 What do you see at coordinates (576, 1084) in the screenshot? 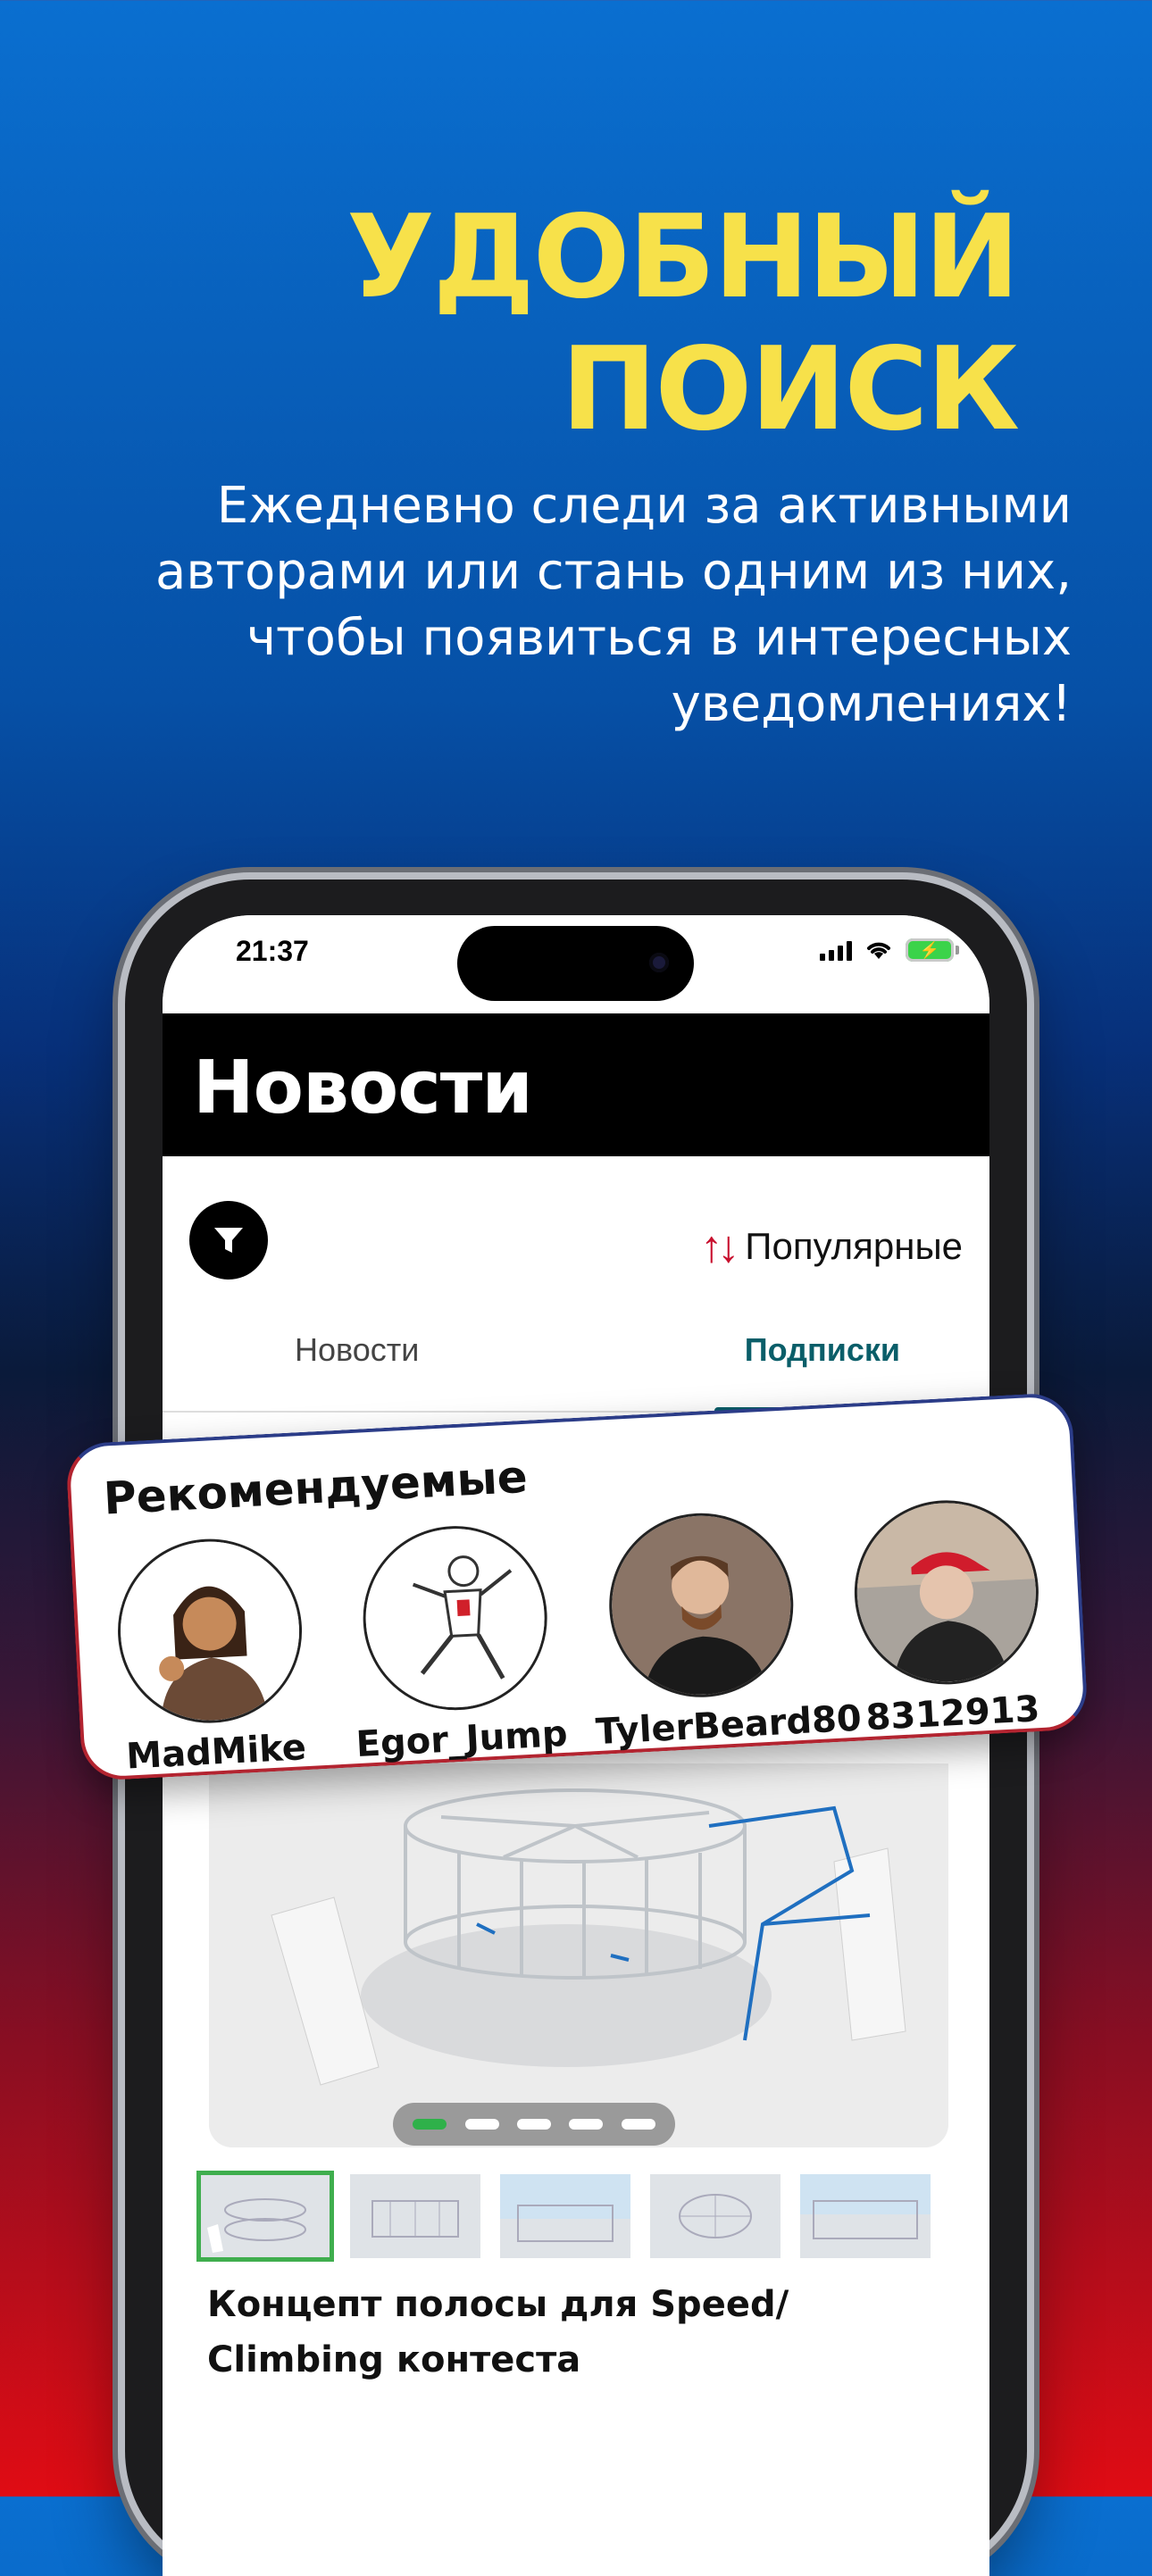
I see `app-header: Новости` at bounding box center [576, 1084].